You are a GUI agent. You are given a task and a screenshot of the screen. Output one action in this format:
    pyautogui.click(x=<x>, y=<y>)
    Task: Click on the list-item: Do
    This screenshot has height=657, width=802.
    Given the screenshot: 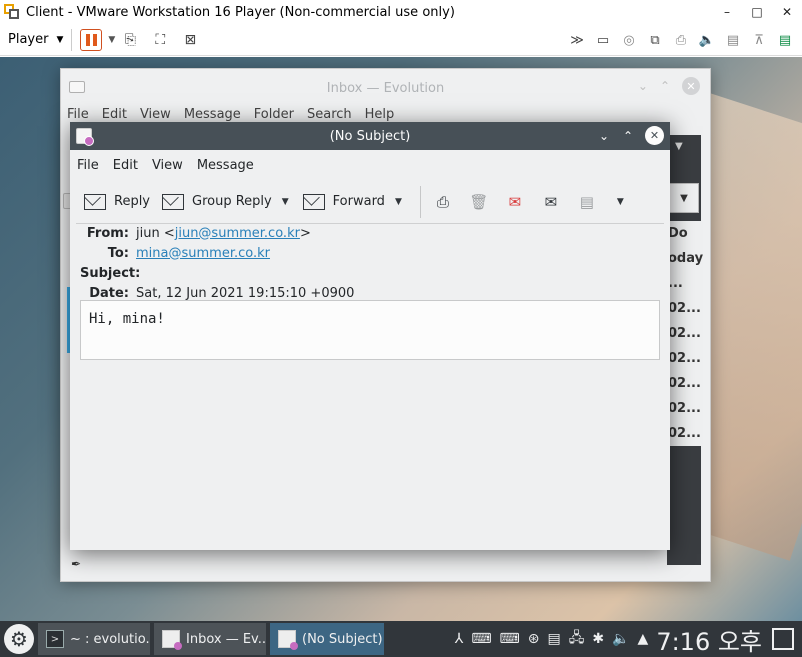 What is the action you would take?
    pyautogui.click(x=685, y=233)
    